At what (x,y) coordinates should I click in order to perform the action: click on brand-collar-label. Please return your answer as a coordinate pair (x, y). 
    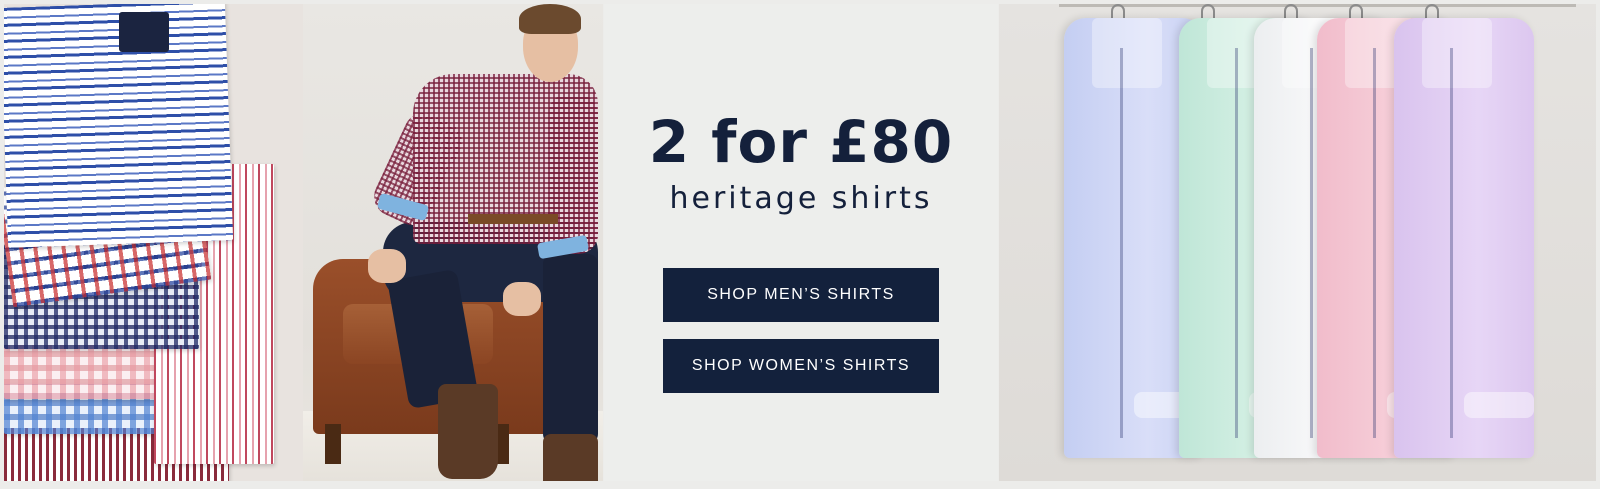
    Looking at the image, I should click on (144, 32).